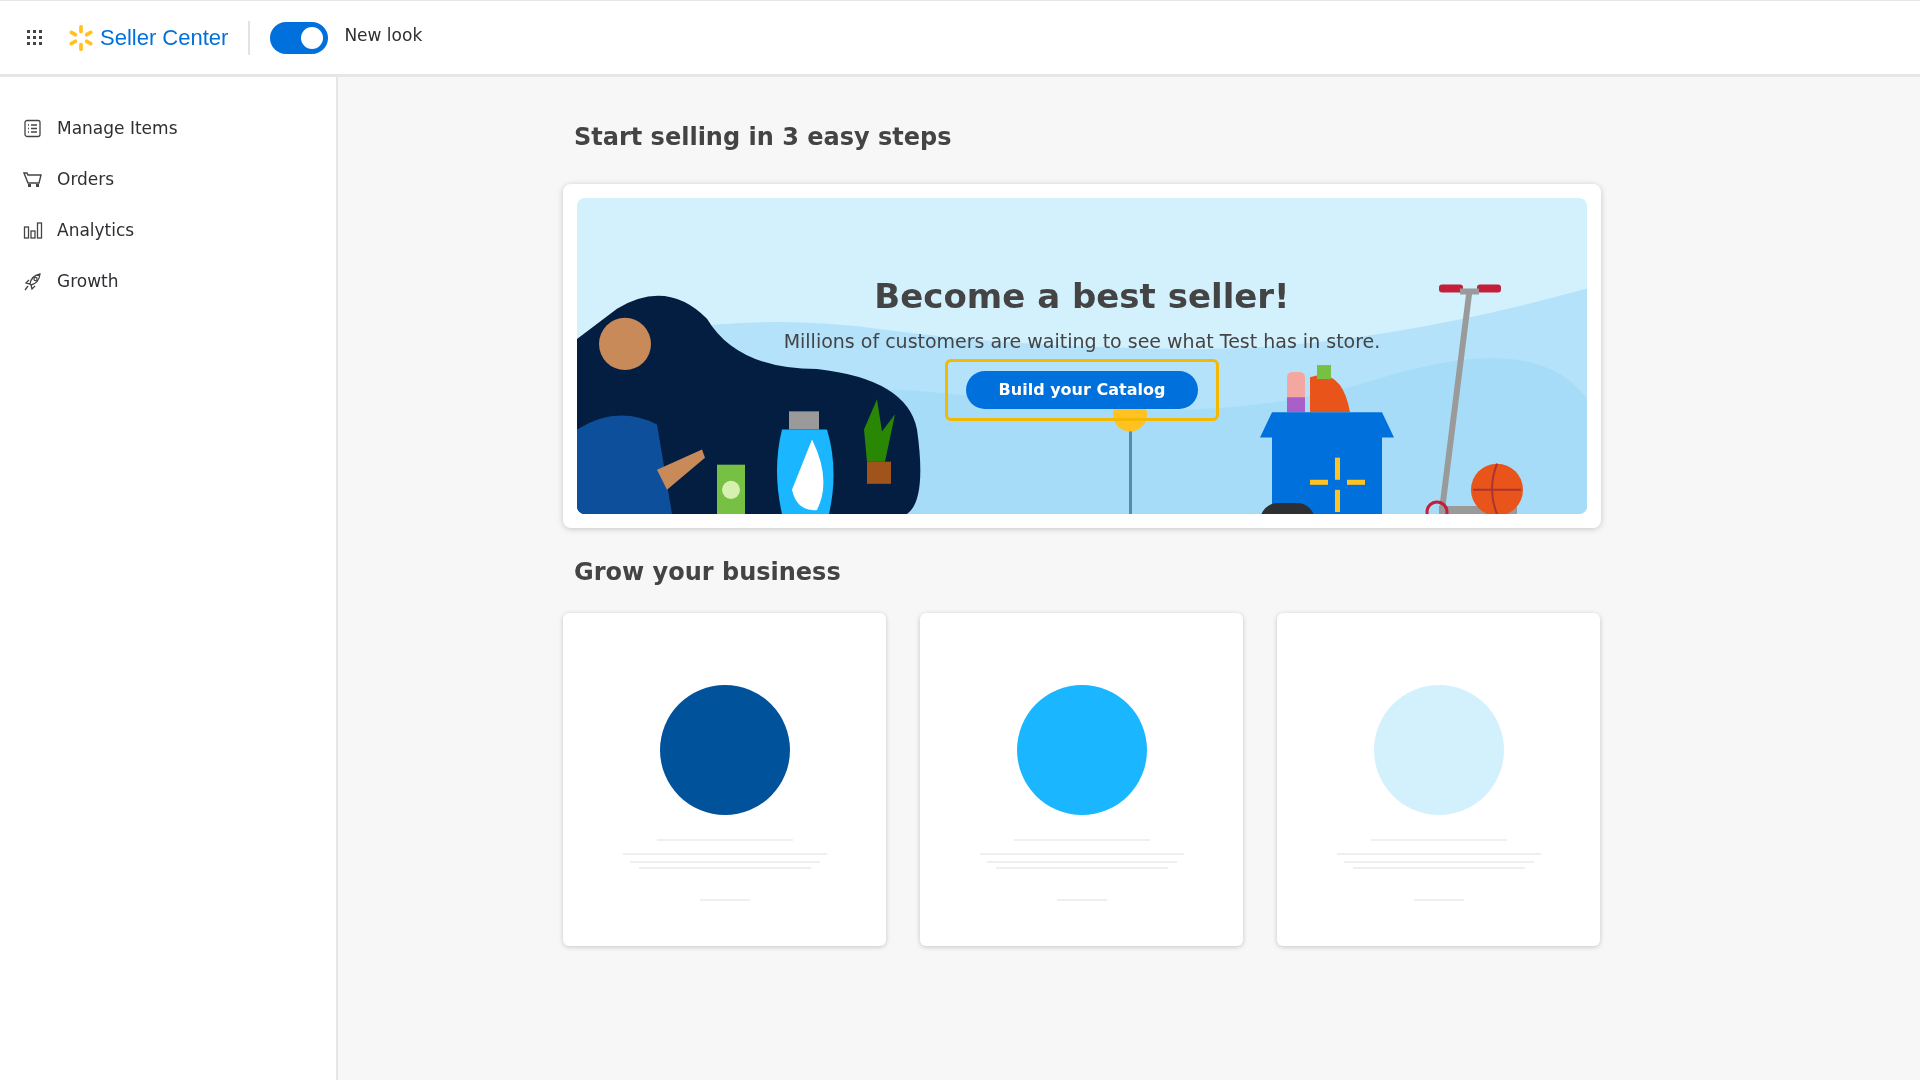  What do you see at coordinates (1082, 341) in the screenshot?
I see `banner-subtitle: Millions of customers are waiting to see what Test has in store.` at bounding box center [1082, 341].